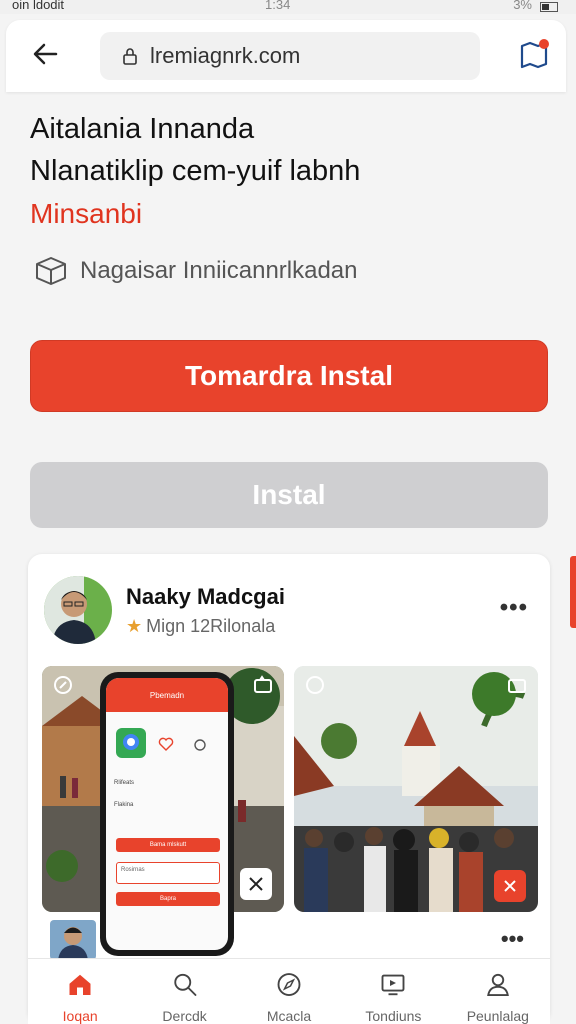 Image resolution: width=576 pixels, height=1024 pixels. What do you see at coordinates (168, 899) in the screenshot?
I see `phone-button-2: Bapra` at bounding box center [168, 899].